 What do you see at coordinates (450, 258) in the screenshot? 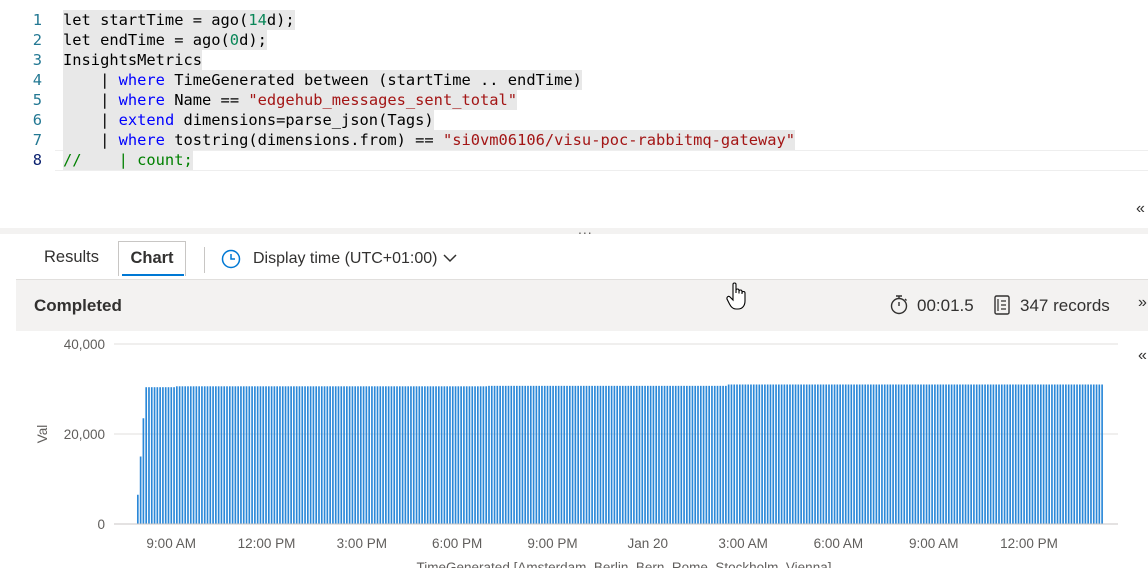
I see `chevron-down-icon` at bounding box center [450, 258].